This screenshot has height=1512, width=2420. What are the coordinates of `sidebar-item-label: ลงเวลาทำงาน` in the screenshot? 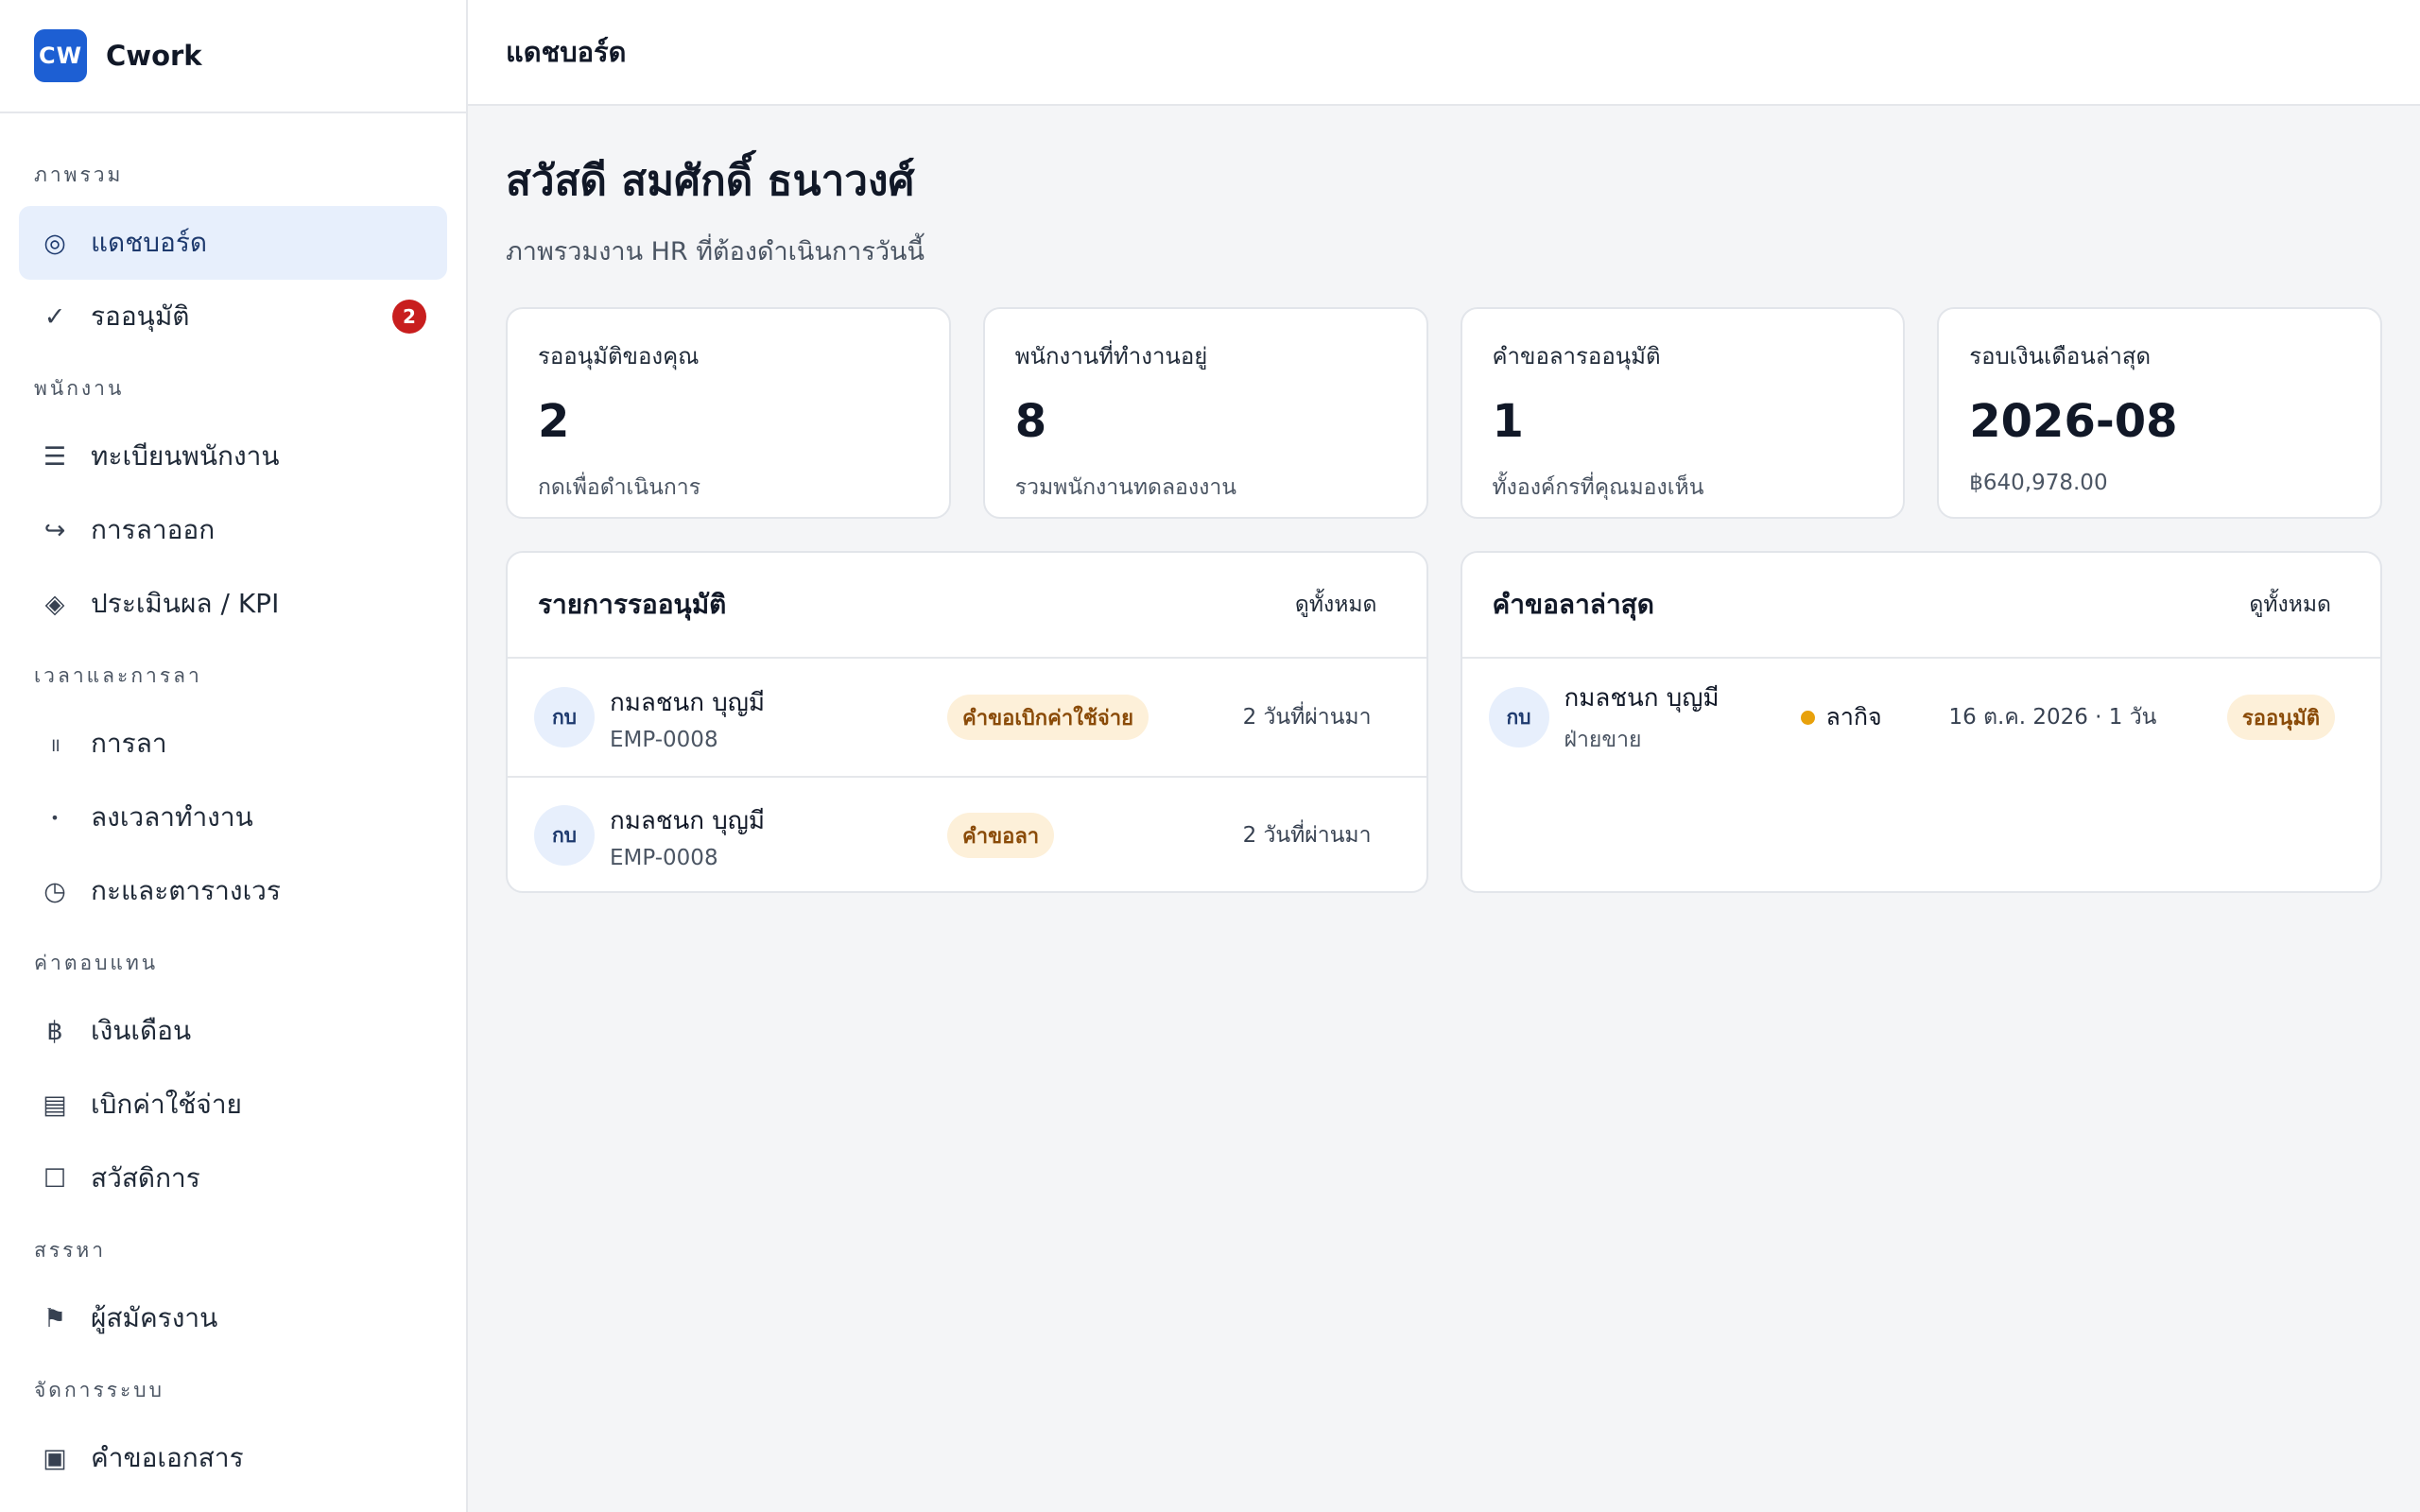 It's located at (172, 817).